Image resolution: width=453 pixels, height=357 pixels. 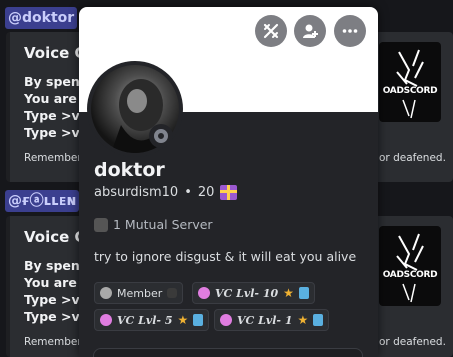 I want to click on sword-icon, so click(x=271, y=31).